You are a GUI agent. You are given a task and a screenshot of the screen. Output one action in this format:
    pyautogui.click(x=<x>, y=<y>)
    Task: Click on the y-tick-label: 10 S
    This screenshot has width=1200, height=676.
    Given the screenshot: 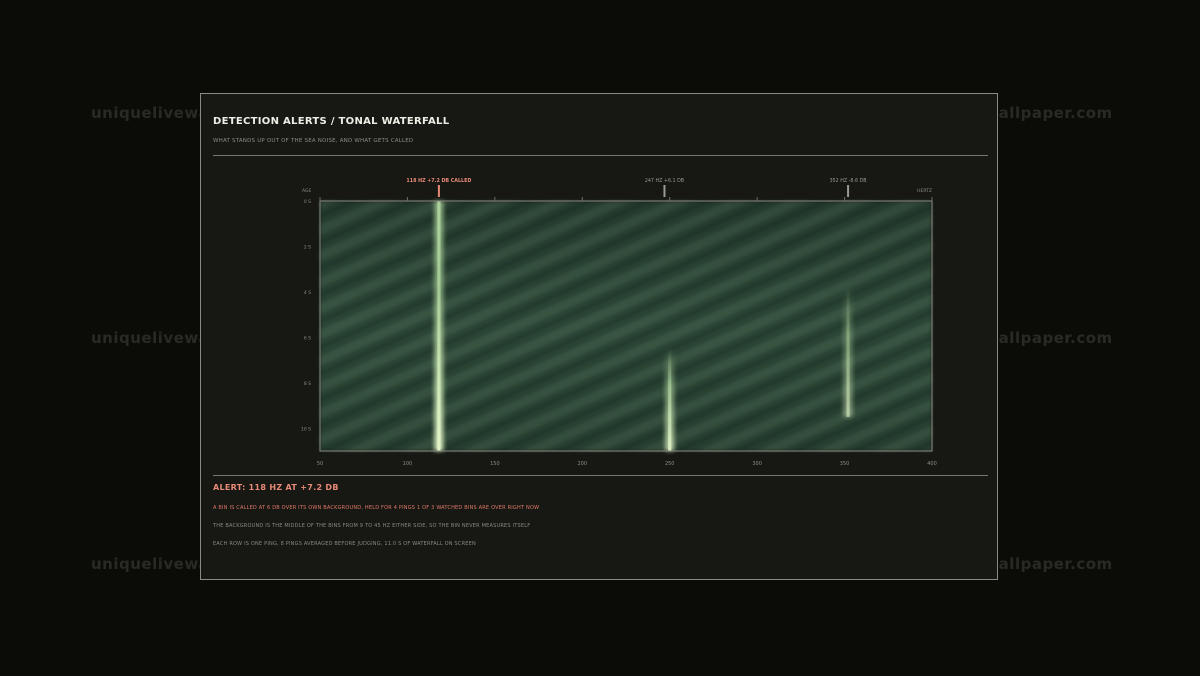 What is the action you would take?
    pyautogui.click(x=306, y=429)
    